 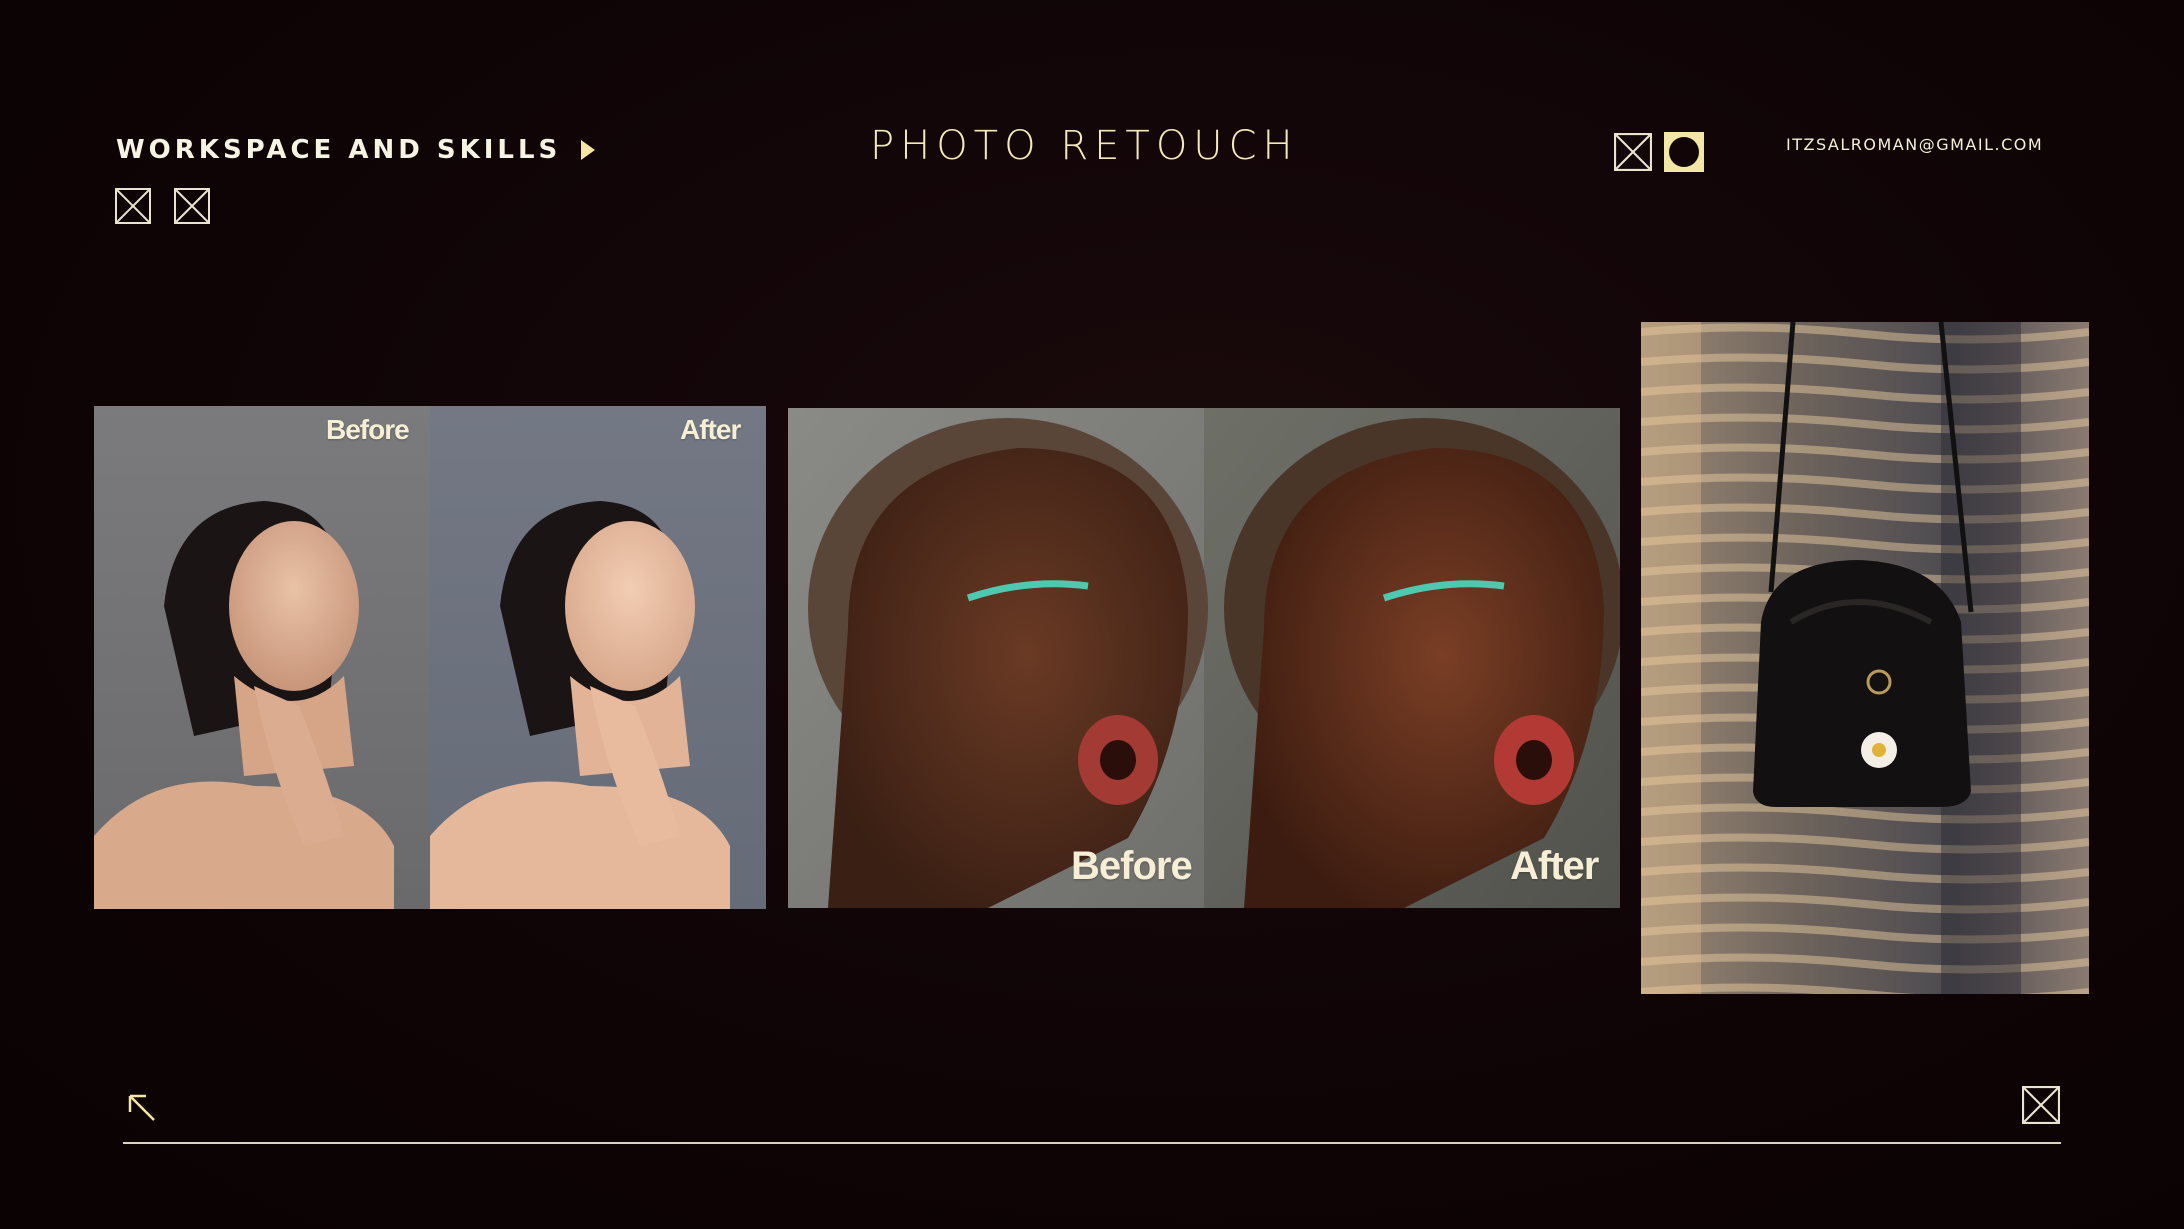 What do you see at coordinates (588, 150) in the screenshot?
I see `play-icon` at bounding box center [588, 150].